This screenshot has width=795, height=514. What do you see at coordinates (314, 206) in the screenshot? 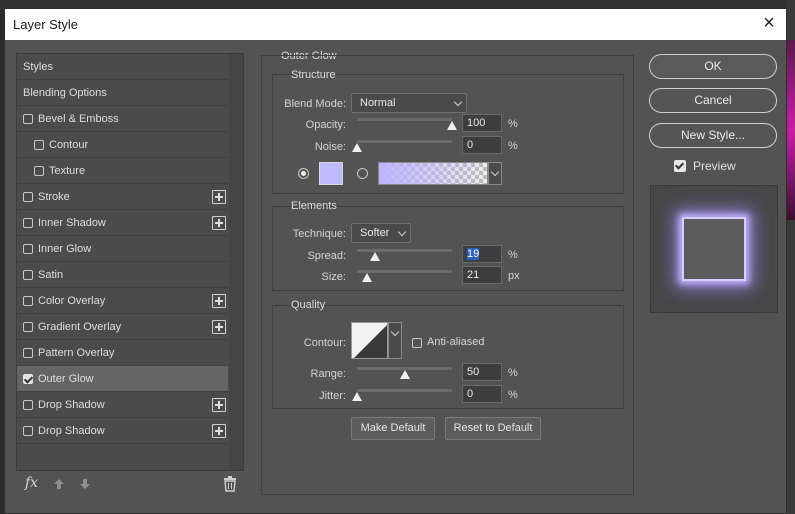
I see `elements-title: Elements` at bounding box center [314, 206].